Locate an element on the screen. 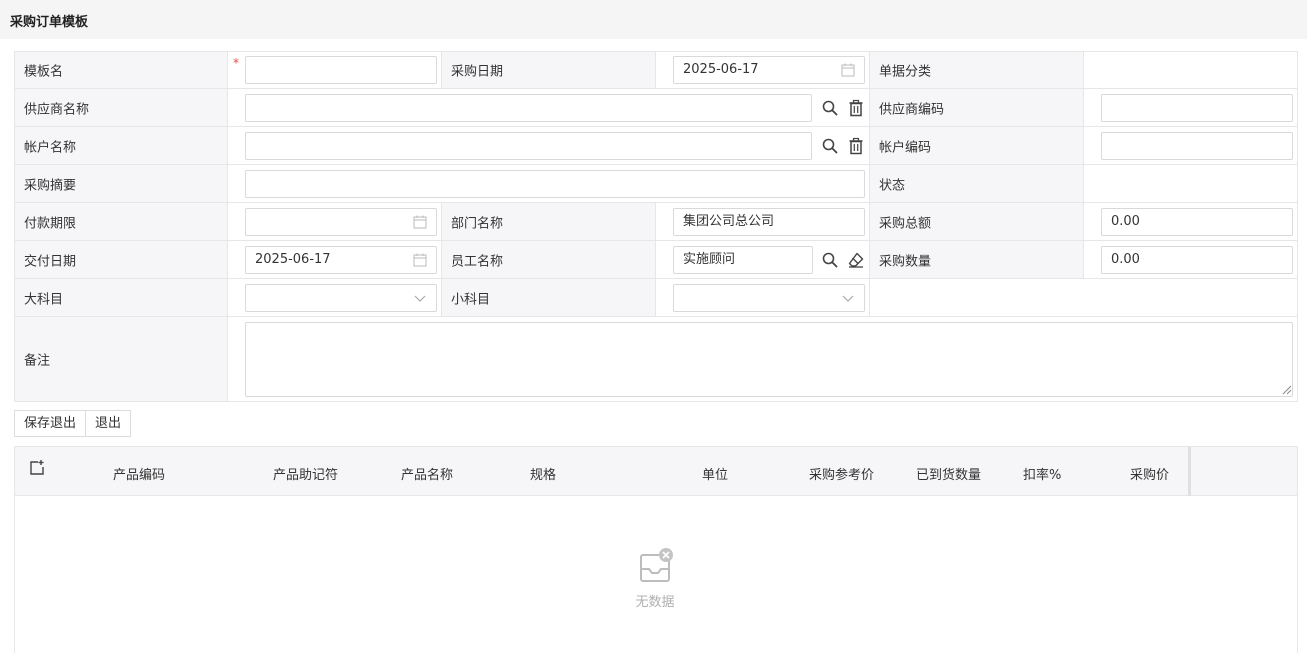 Image resolution: width=1307 pixels, height=653 pixels. total-amount-input: 0.00 is located at coordinates (1197, 222).